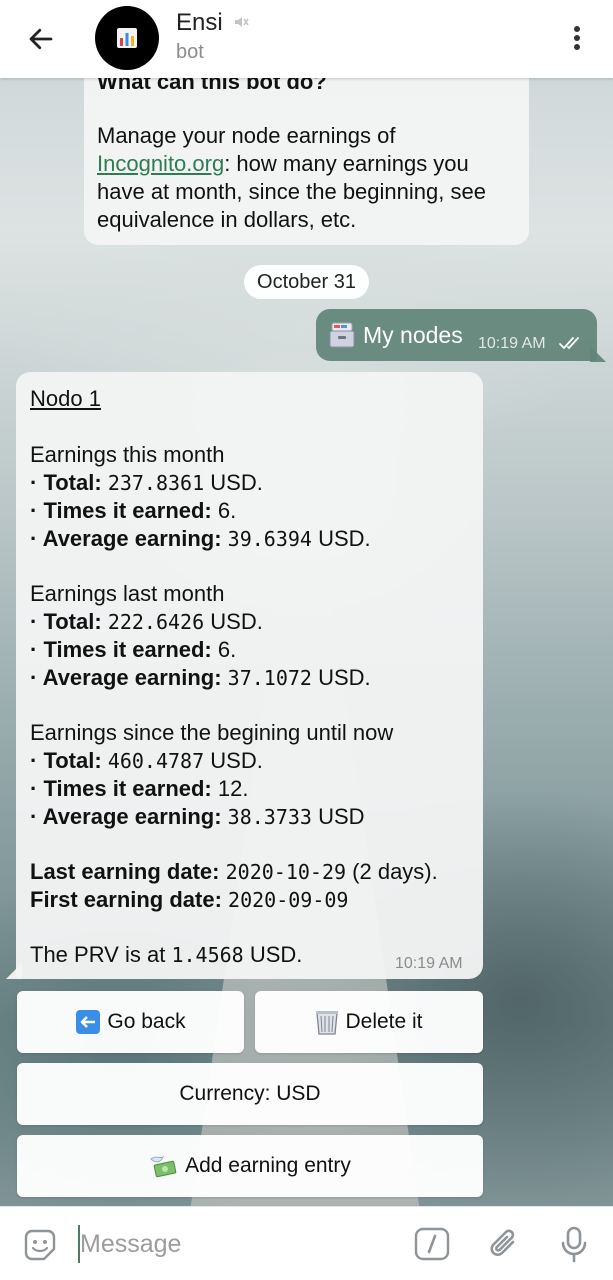  I want to click on microphone-icon, so click(574, 1245).